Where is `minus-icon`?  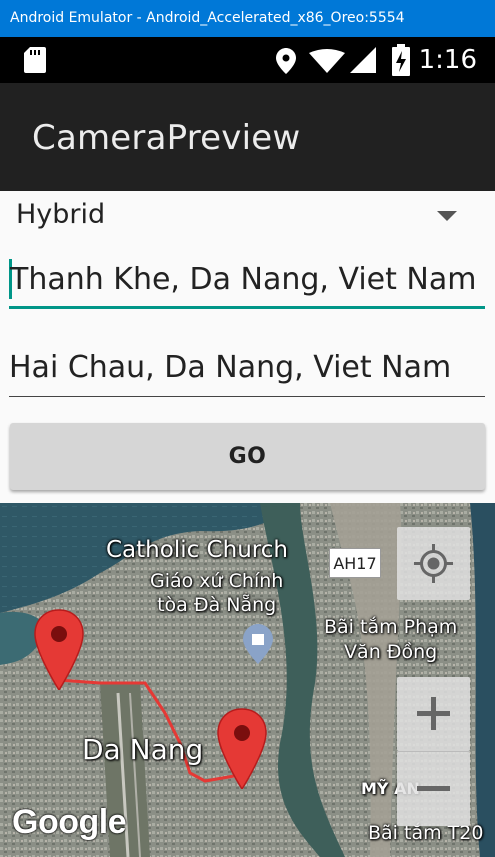 minus-icon is located at coordinates (433, 788).